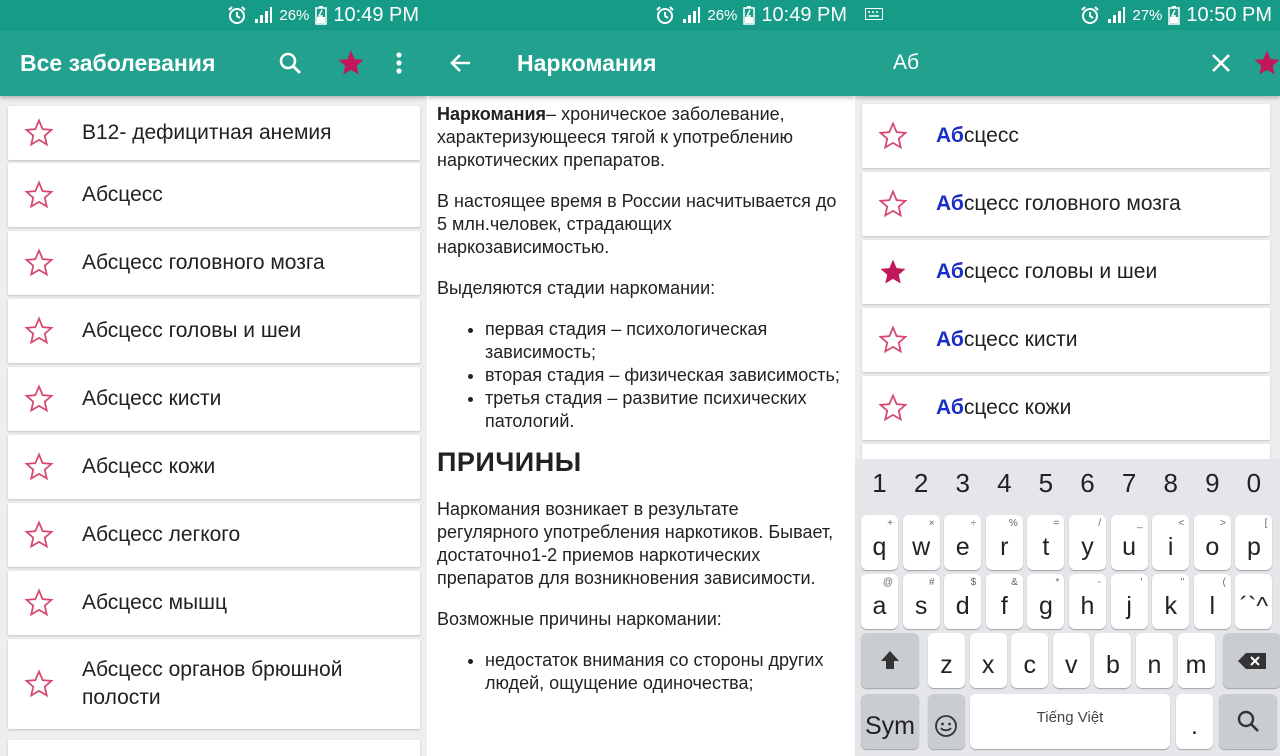  I want to click on search-input: Аб, so click(906, 63).